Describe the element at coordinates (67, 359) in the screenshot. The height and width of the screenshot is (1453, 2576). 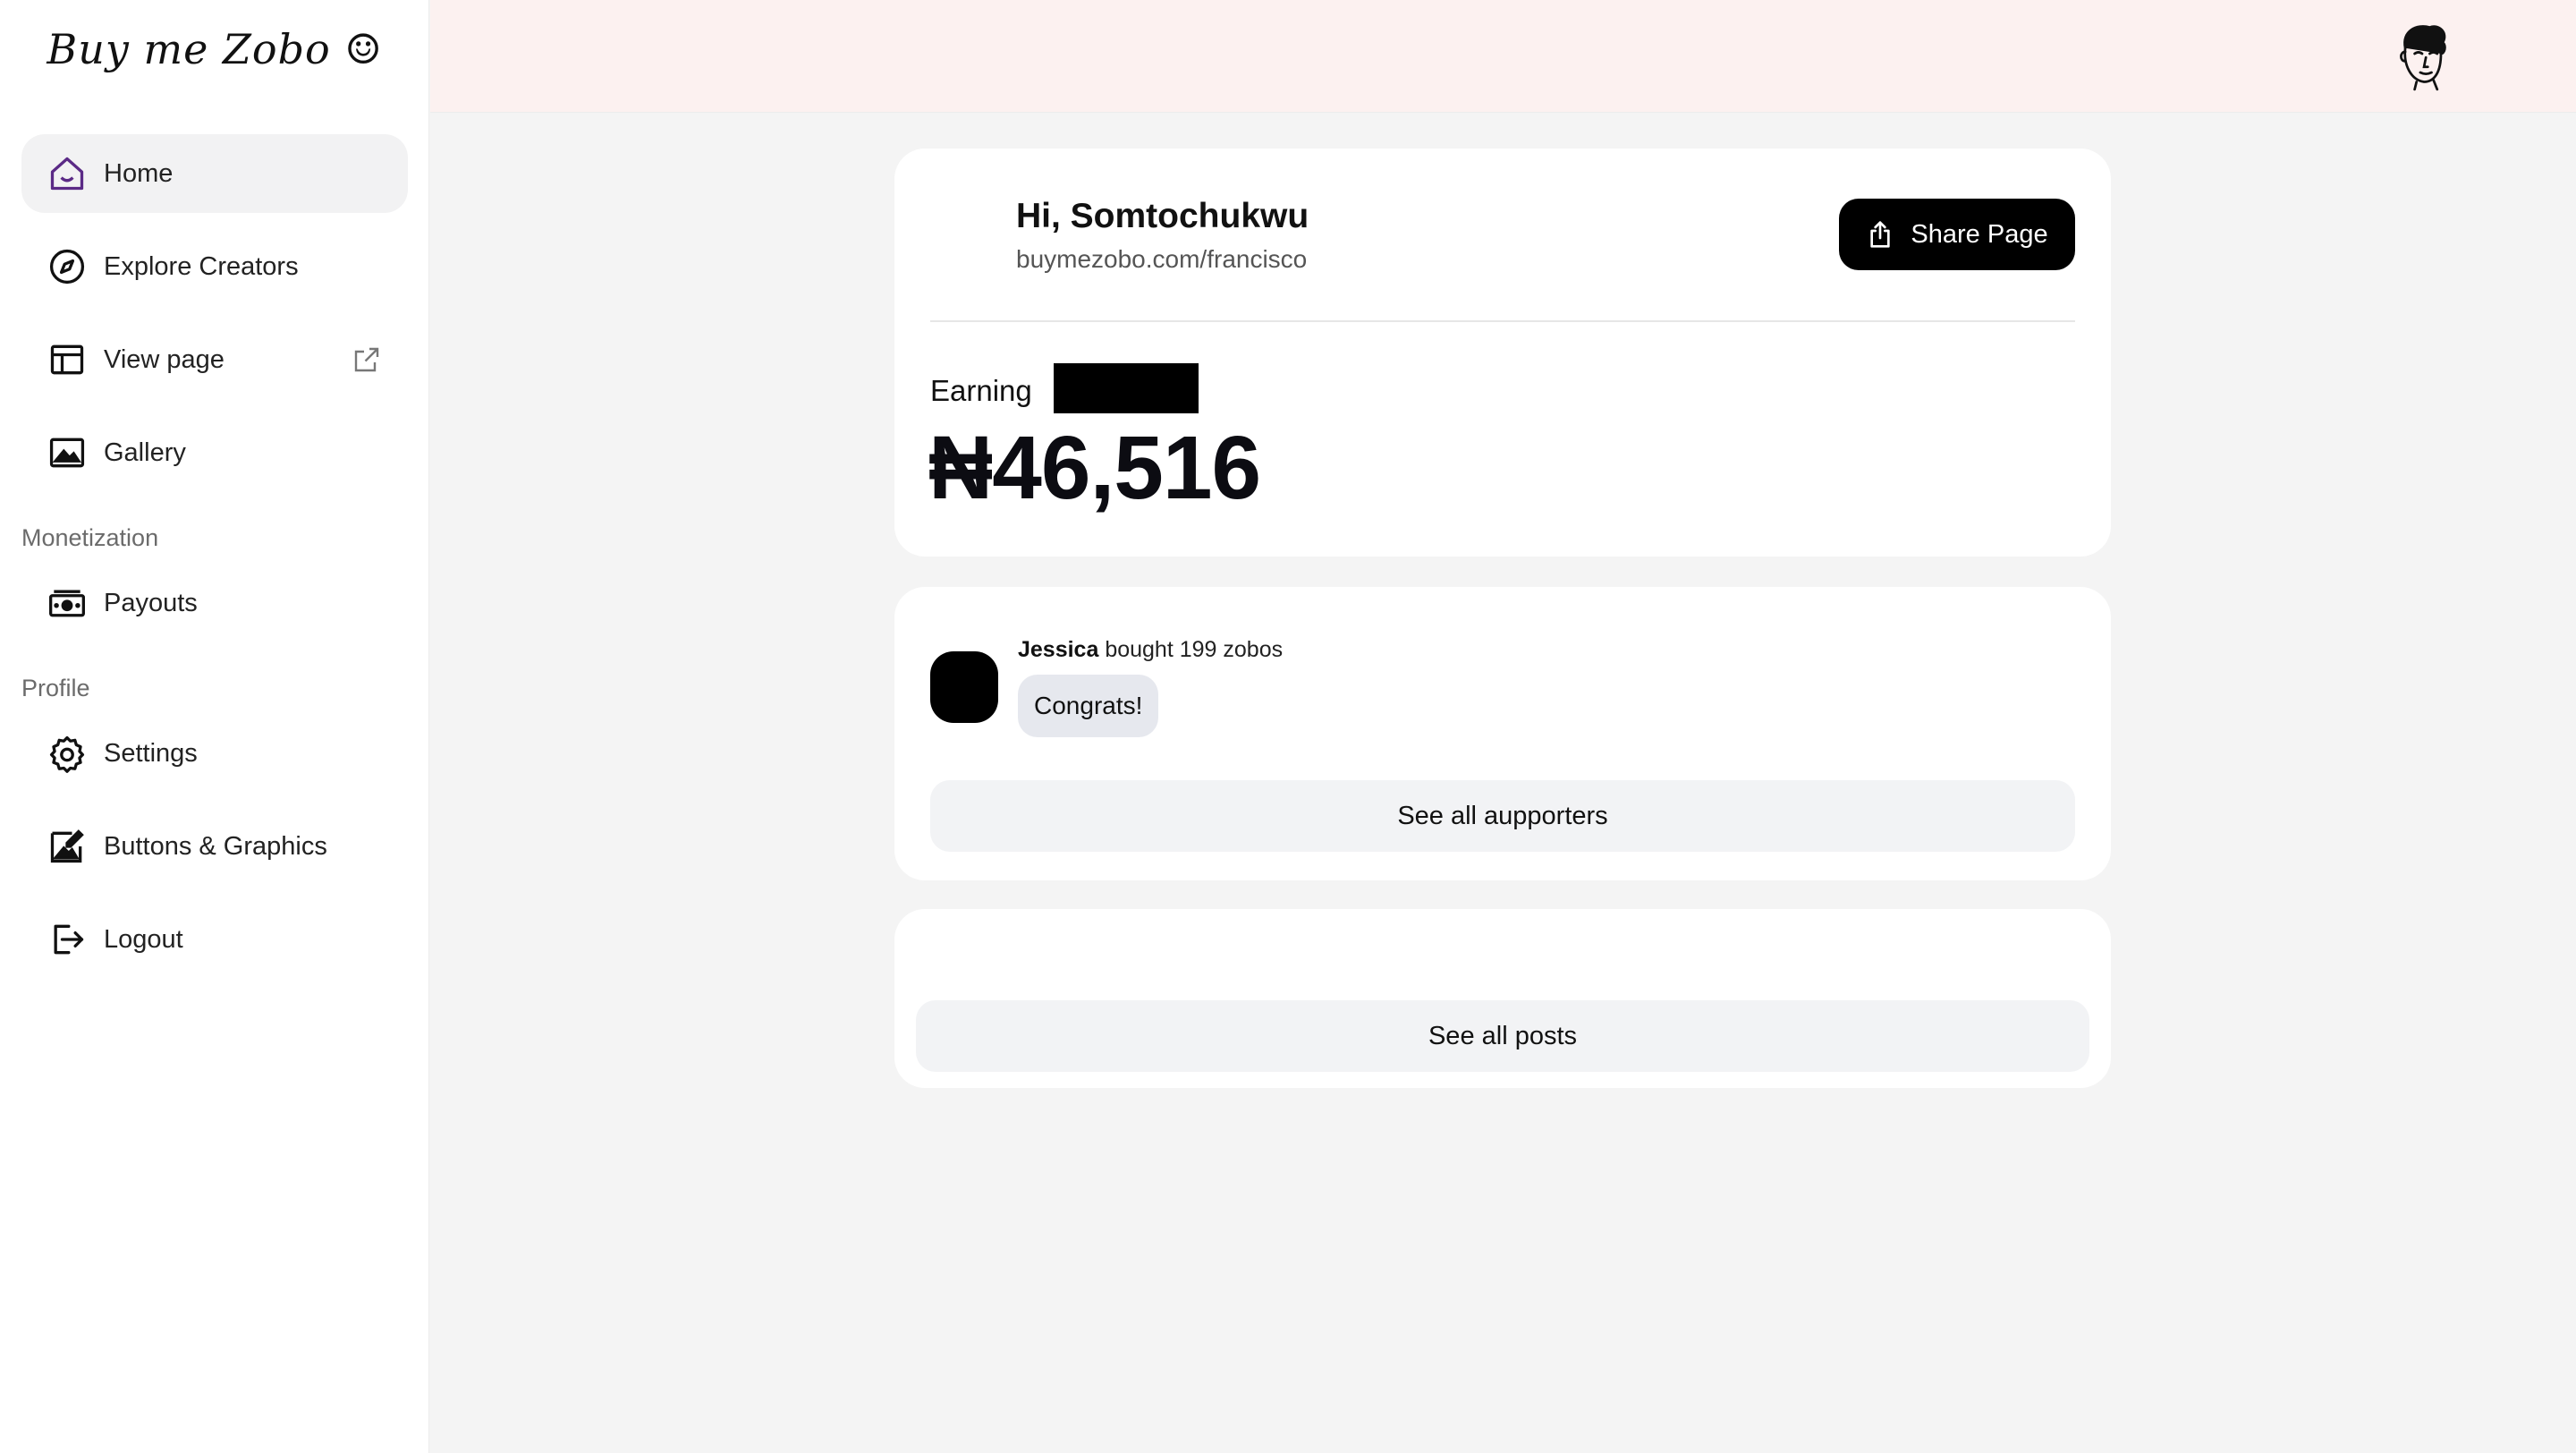
I see `layout-icon` at that location.